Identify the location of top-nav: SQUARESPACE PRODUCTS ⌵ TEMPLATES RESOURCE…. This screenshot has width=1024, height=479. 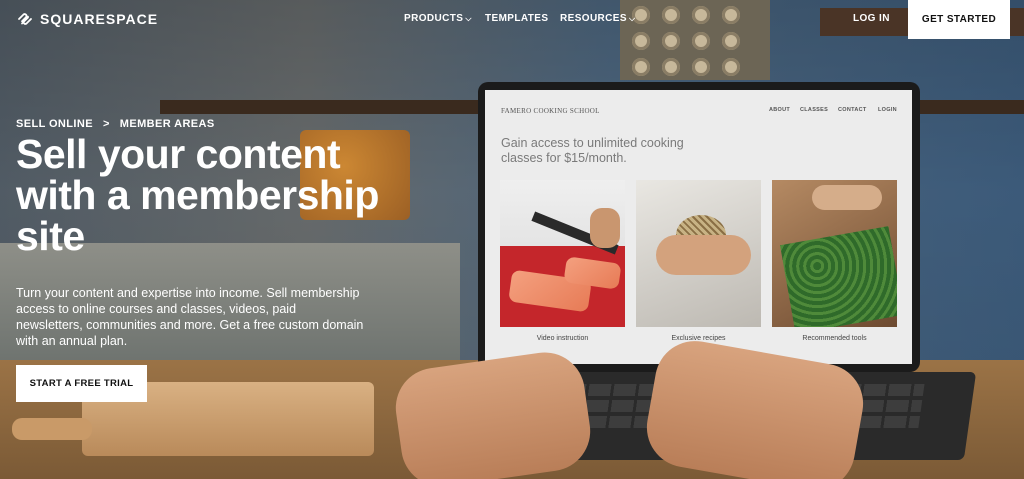
(512, 20).